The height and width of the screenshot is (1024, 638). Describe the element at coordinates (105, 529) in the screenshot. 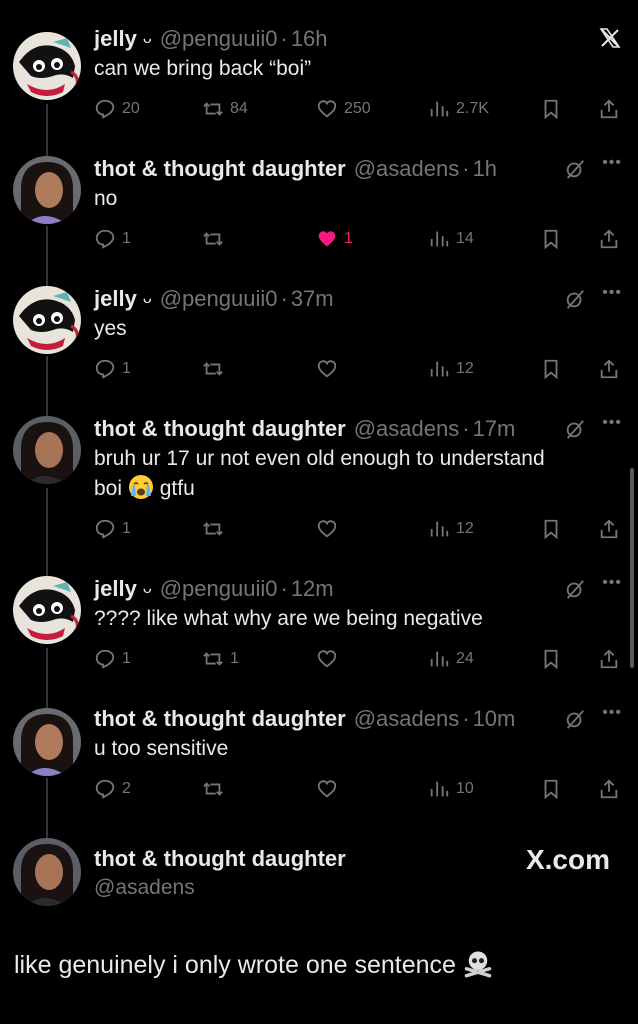

I see `reply-icon` at that location.